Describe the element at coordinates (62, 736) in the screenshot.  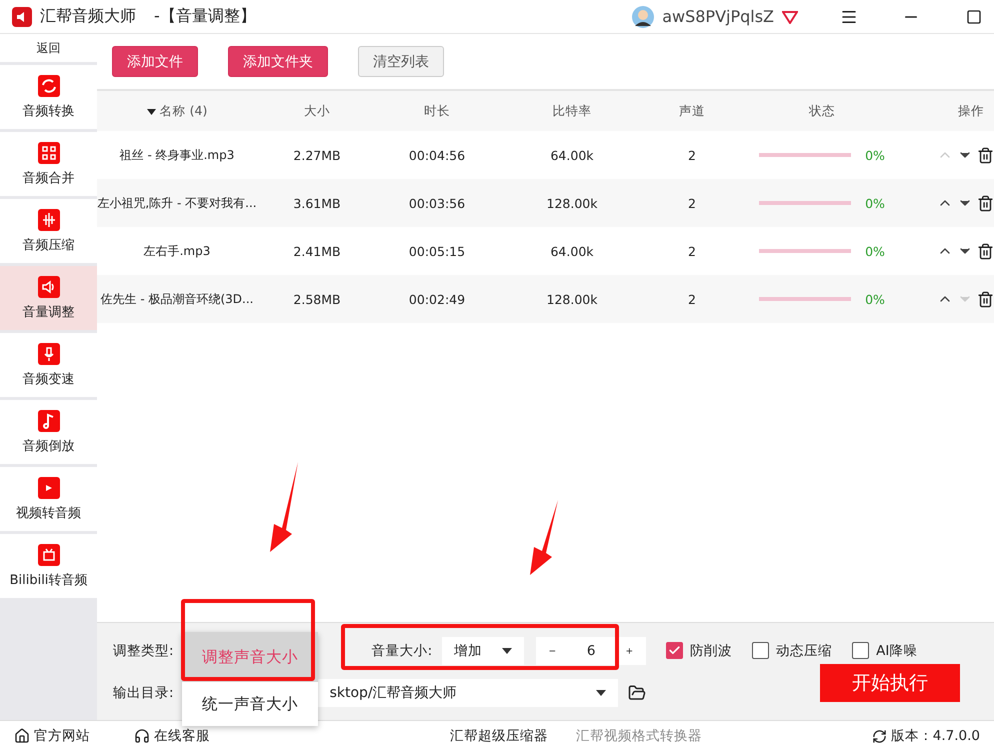
I see `website-link: 官方网站` at that location.